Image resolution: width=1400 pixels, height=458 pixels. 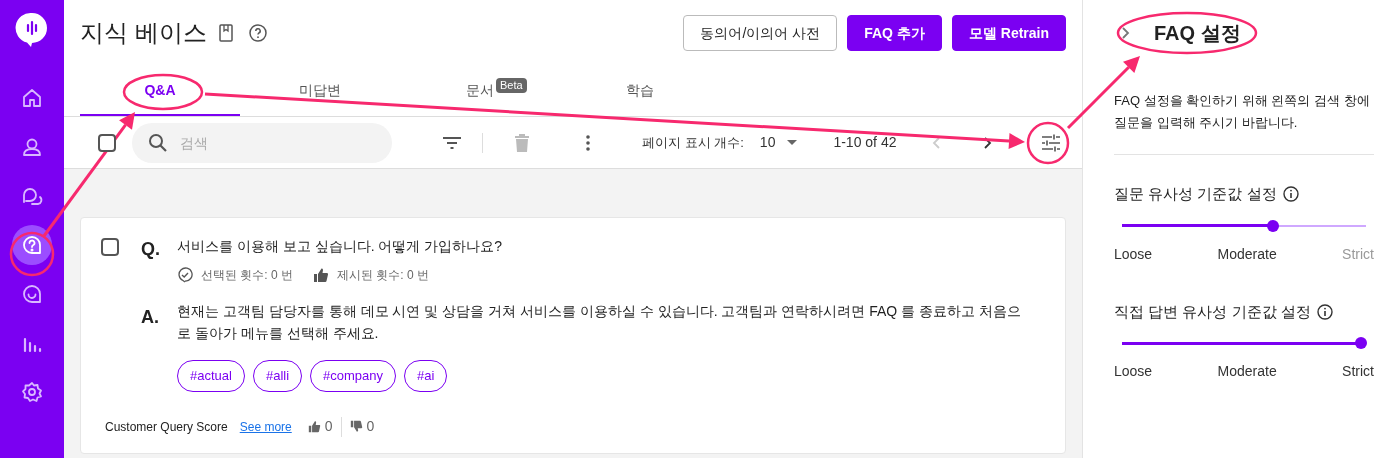 I want to click on like-count: 0, so click(x=328, y=426).